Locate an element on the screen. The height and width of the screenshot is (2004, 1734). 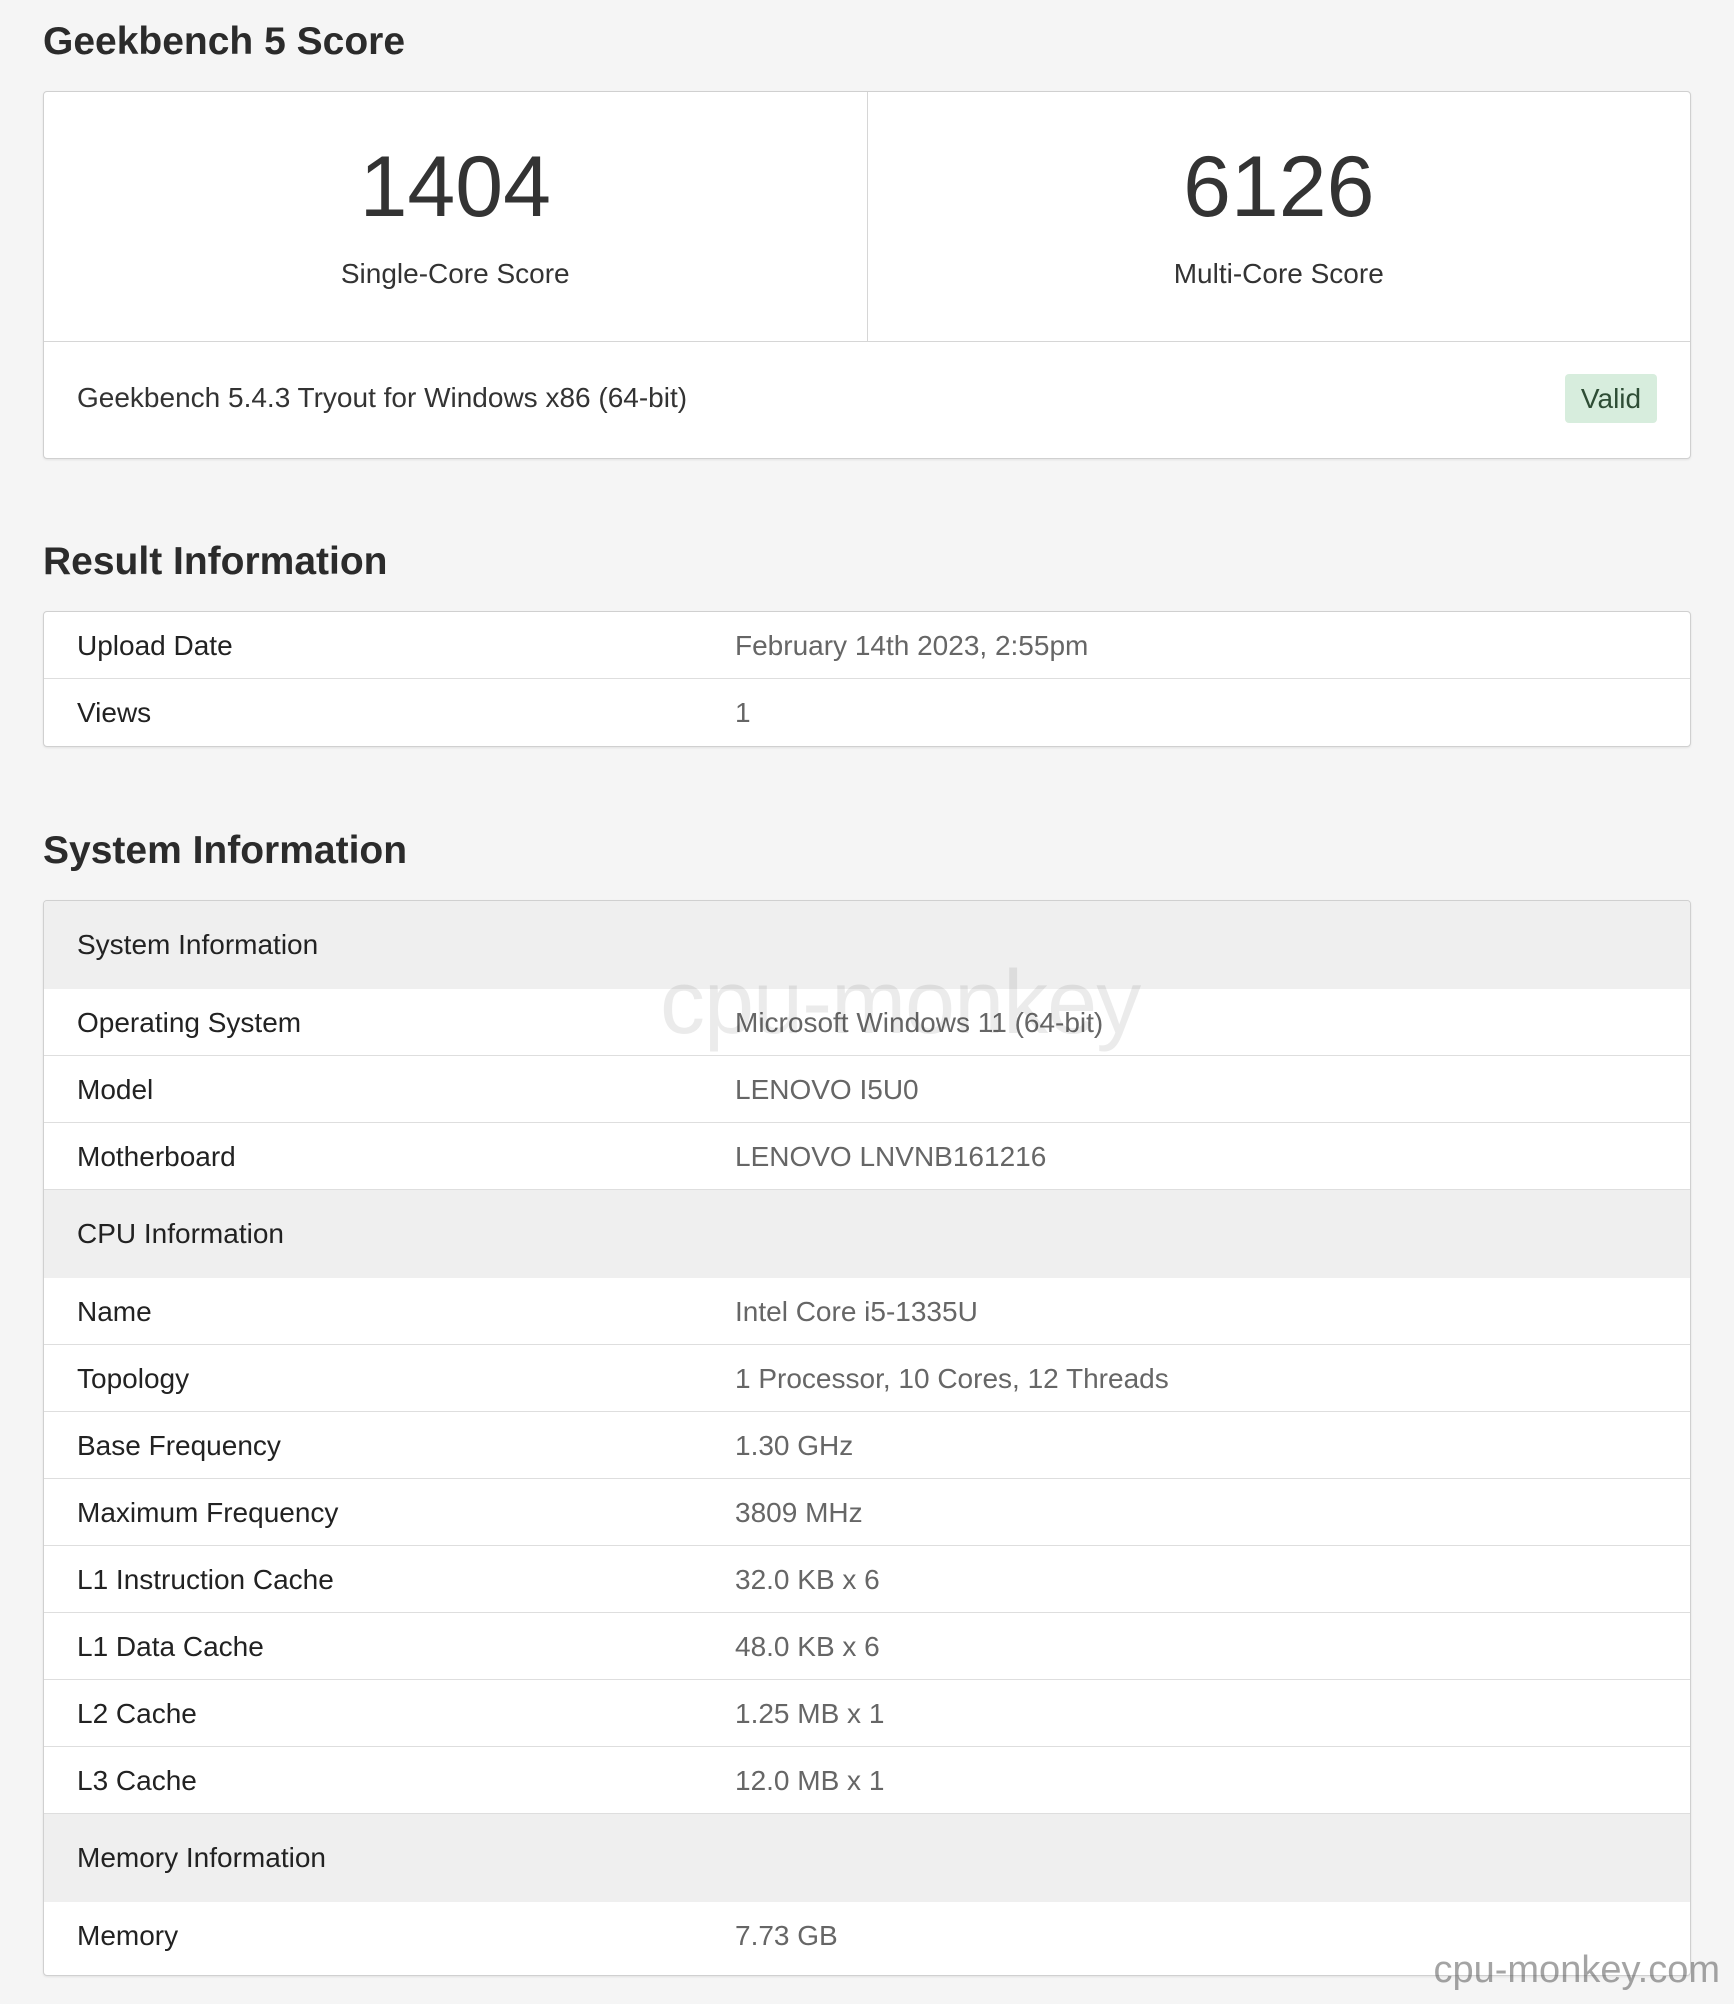
row-key: Operating System is located at coordinates (189, 1022).